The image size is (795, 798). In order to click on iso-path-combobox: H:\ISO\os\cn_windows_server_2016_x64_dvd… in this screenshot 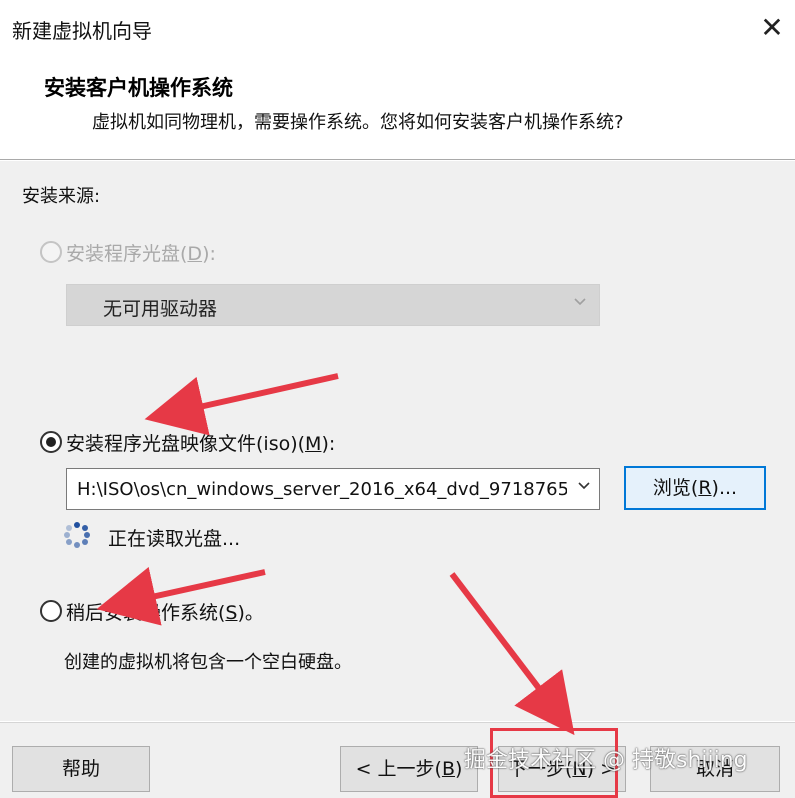, I will do `click(333, 489)`.